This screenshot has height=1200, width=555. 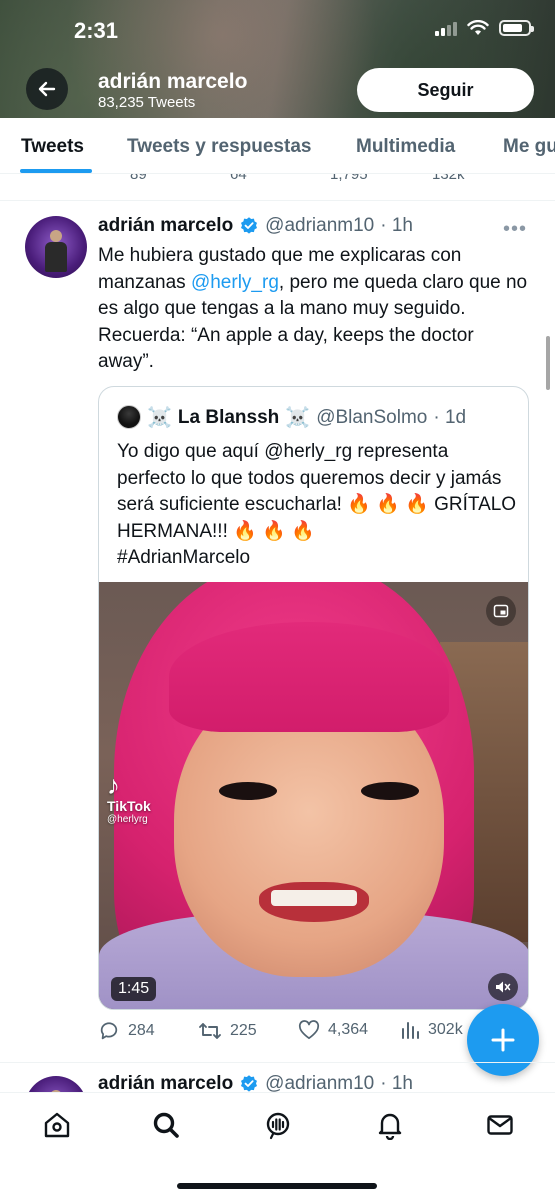 I want to click on quoted-tweet-header: ☠️ La Blanssh ☠️ @BlanSolmo · 1d, so click(x=306, y=417).